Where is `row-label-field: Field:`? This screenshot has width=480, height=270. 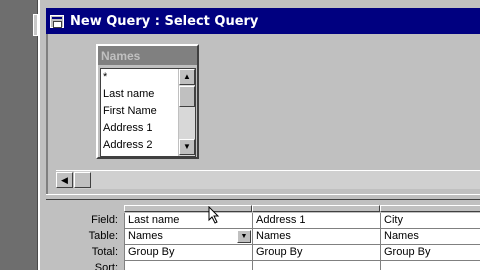 row-label-field: Field: is located at coordinates (104, 220).